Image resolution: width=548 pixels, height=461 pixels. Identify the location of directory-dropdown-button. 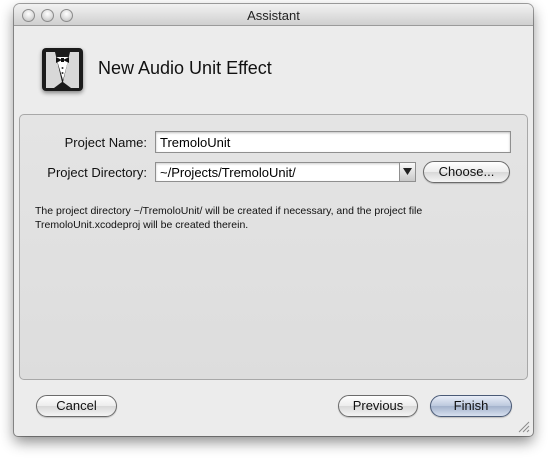
(407, 172).